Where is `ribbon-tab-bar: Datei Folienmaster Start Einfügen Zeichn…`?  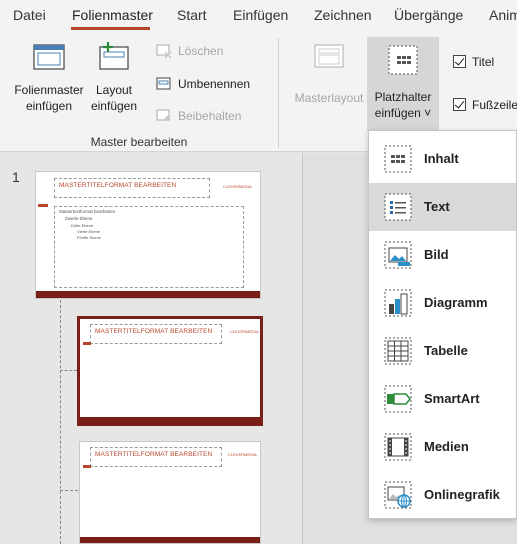 ribbon-tab-bar: Datei Folienmaster Start Einfügen Zeichn… is located at coordinates (258, 16).